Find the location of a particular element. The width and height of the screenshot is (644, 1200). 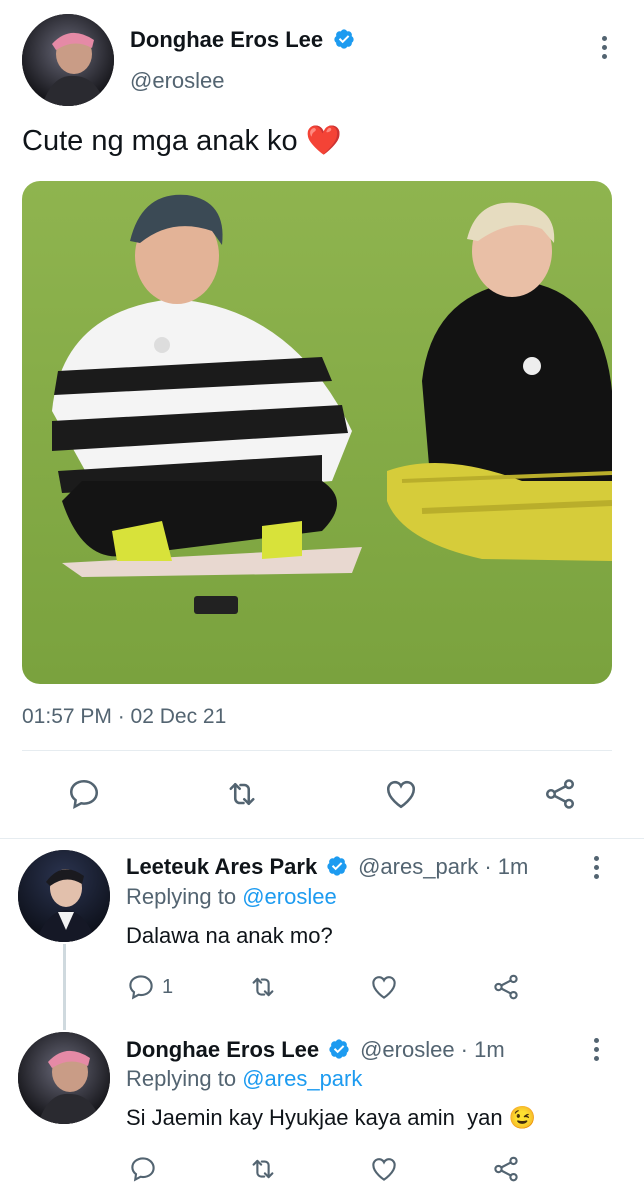

author-name-row: Donghae Eros Lee is located at coordinates (242, 40).